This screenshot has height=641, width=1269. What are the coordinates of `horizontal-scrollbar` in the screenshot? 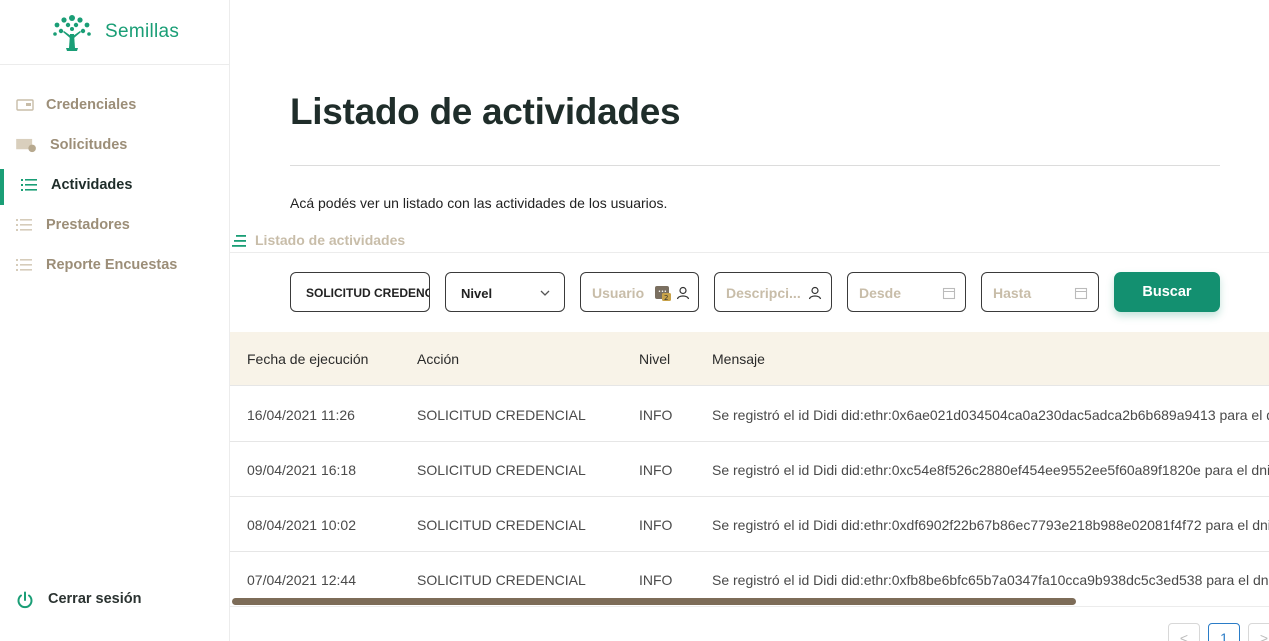 It's located at (654, 601).